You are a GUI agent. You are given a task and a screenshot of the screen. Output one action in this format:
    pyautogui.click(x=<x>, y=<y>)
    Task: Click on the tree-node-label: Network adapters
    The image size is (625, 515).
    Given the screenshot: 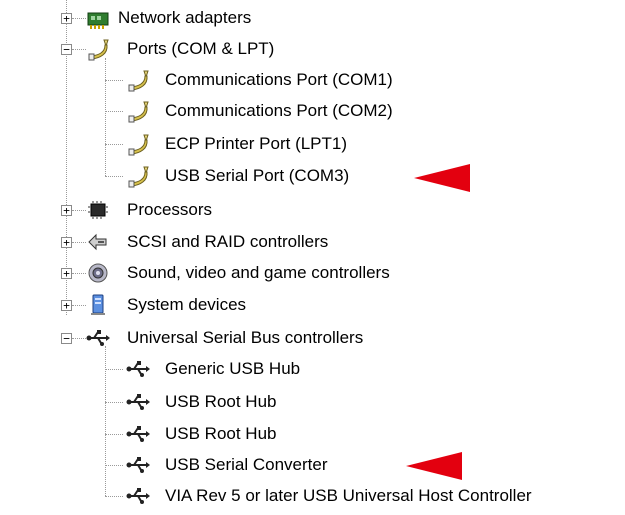 What is the action you would take?
    pyautogui.click(x=185, y=17)
    